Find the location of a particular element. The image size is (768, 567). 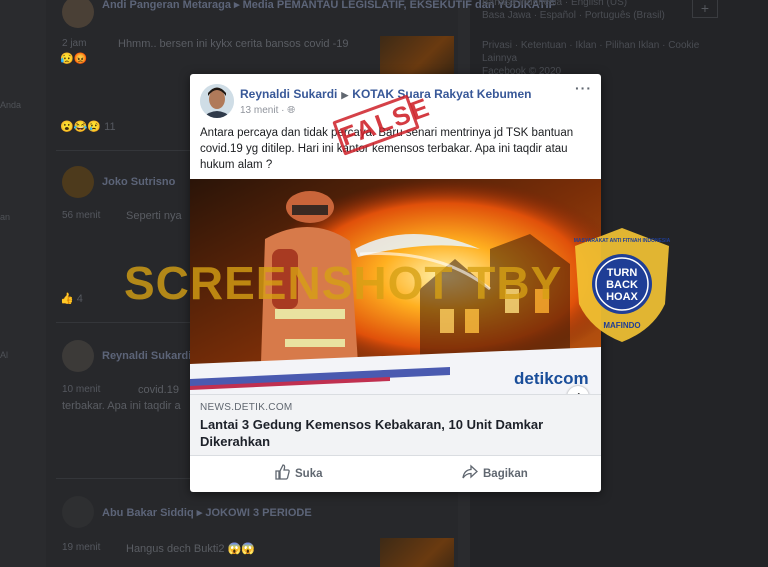

side-label: Al is located at coordinates (4, 355).